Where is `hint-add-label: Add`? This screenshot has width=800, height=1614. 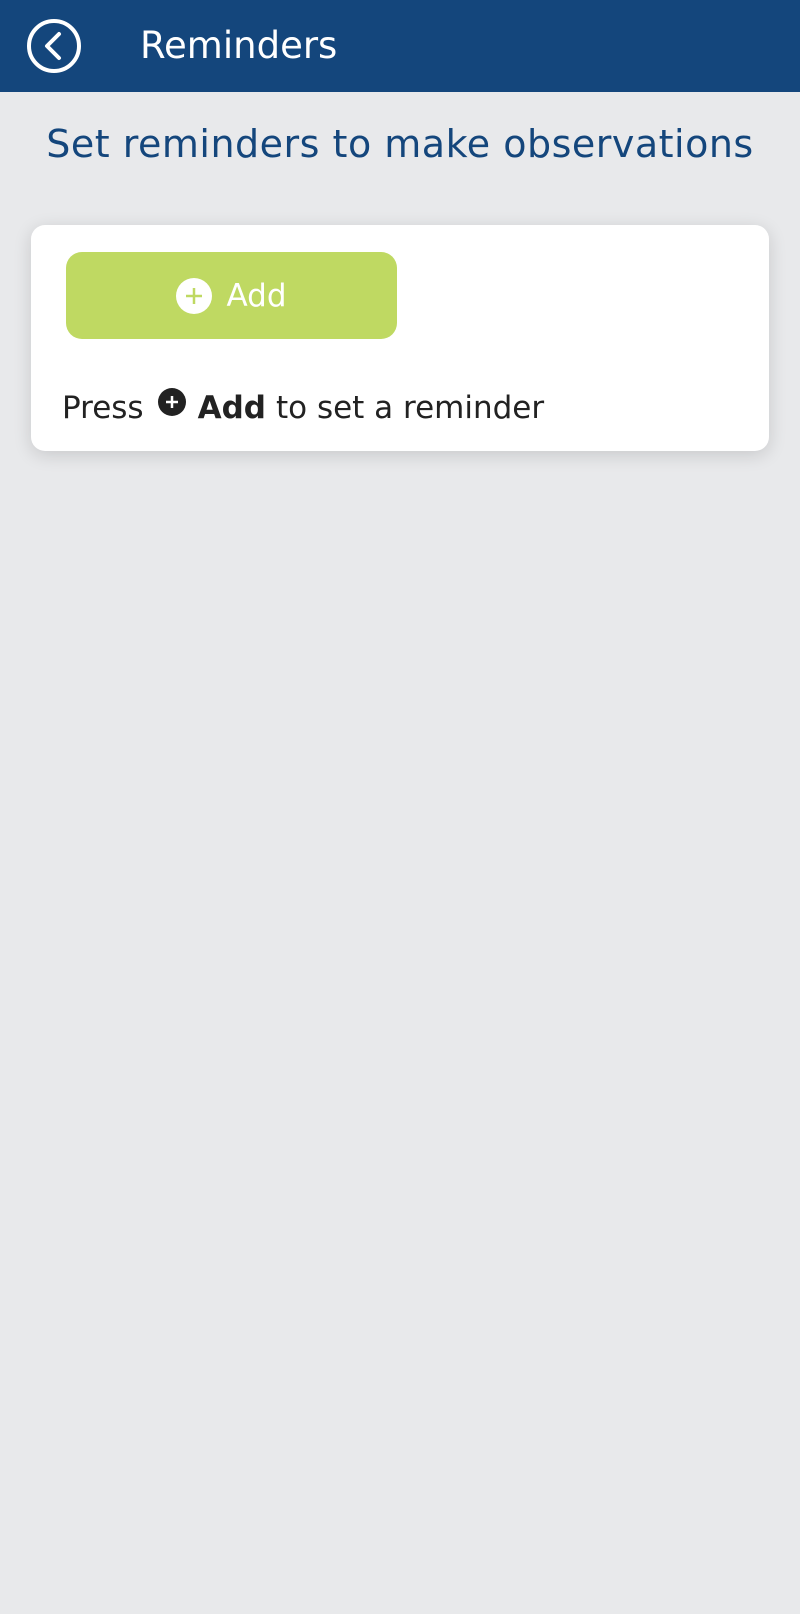
hint-add-label: Add is located at coordinates (231, 408).